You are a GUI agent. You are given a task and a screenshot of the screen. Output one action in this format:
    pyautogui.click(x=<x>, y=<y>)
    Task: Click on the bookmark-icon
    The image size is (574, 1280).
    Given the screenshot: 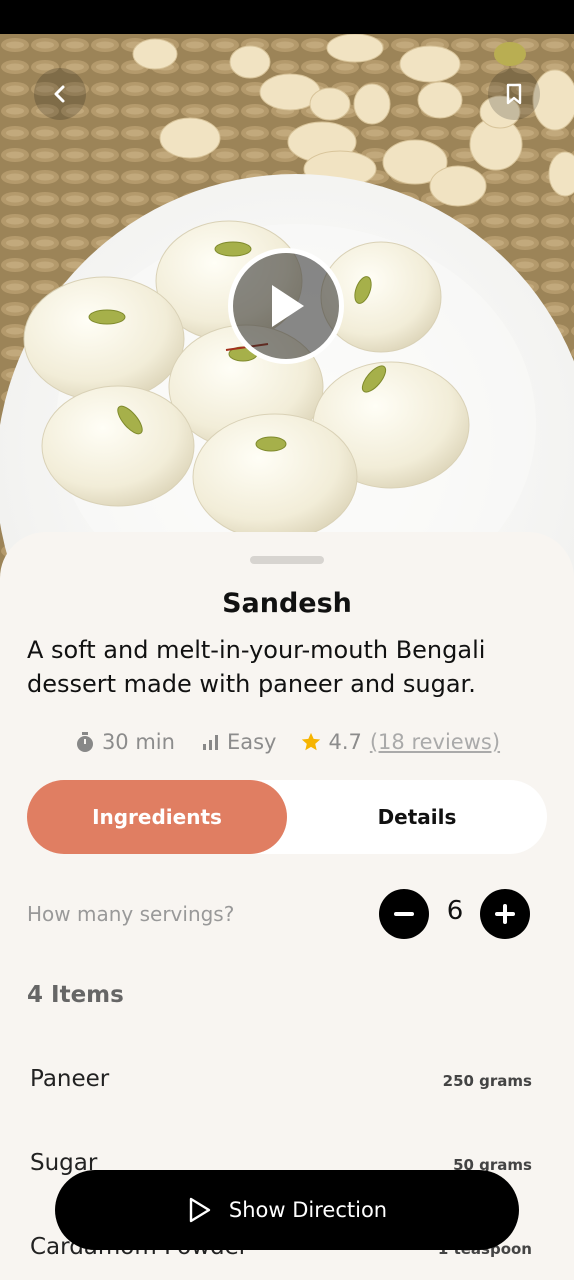 What is the action you would take?
    pyautogui.click(x=514, y=94)
    